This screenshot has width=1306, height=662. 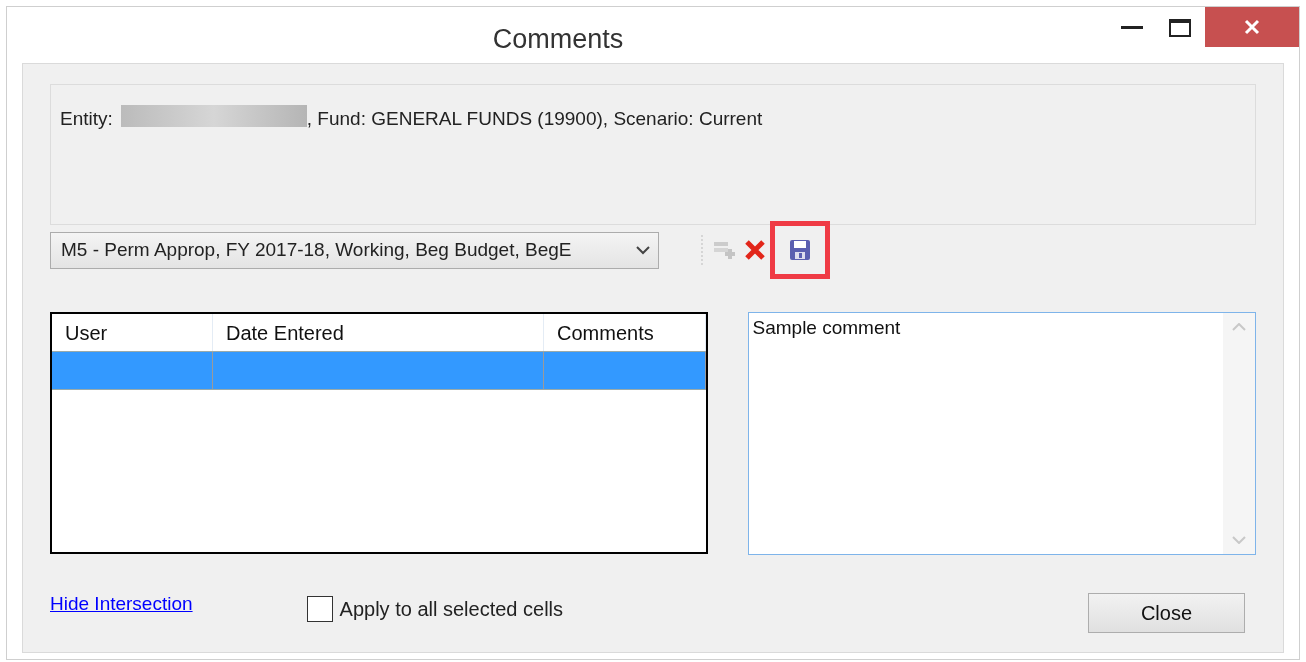 What do you see at coordinates (1166, 613) in the screenshot?
I see `close-dialog-button: Close` at bounding box center [1166, 613].